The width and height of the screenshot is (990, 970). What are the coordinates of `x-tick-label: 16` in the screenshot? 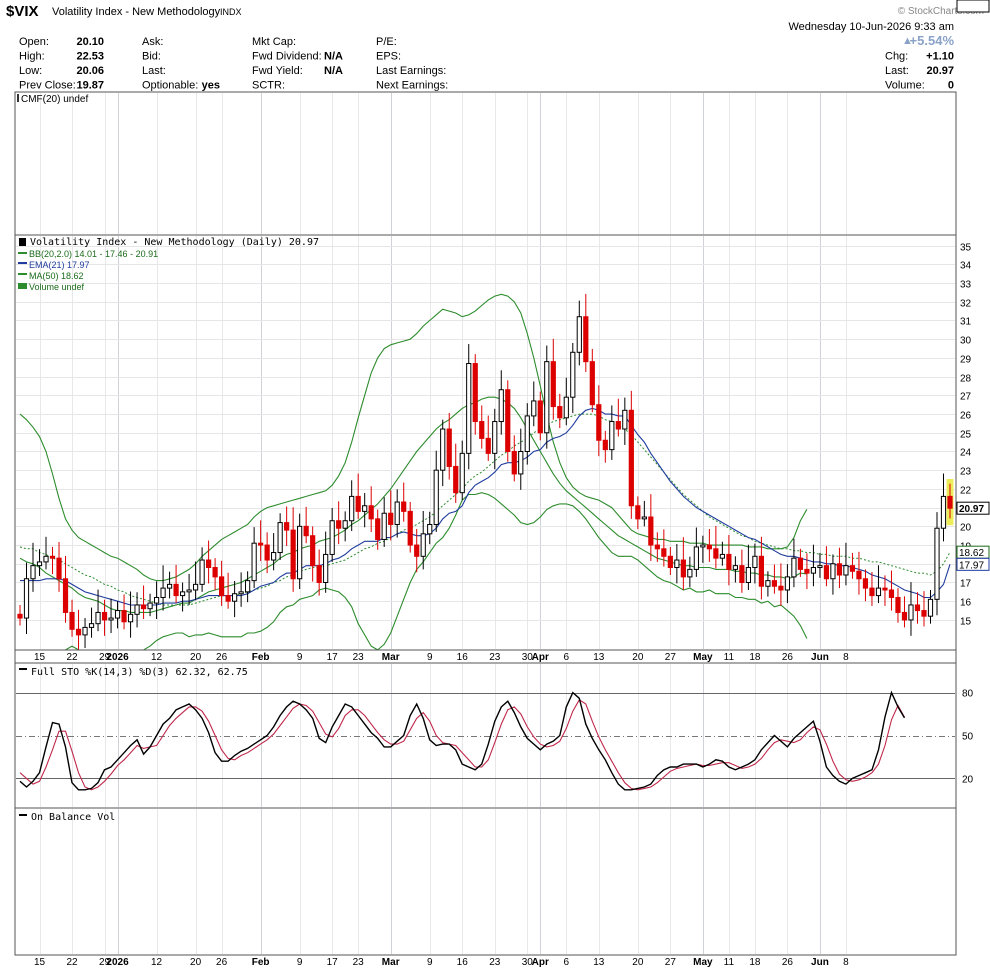 It's located at (463, 962).